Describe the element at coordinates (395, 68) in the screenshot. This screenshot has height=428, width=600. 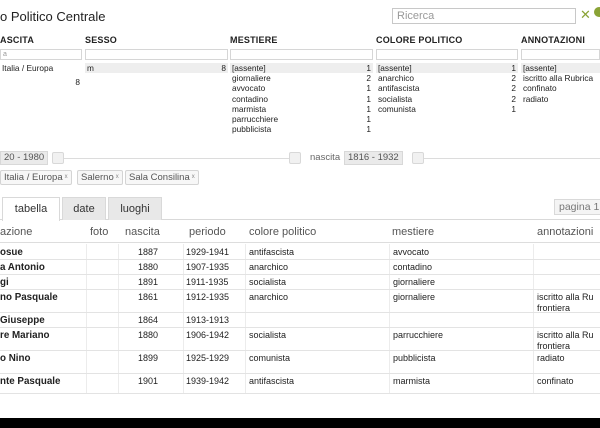
I see `facet-item-label: [assente]` at that location.